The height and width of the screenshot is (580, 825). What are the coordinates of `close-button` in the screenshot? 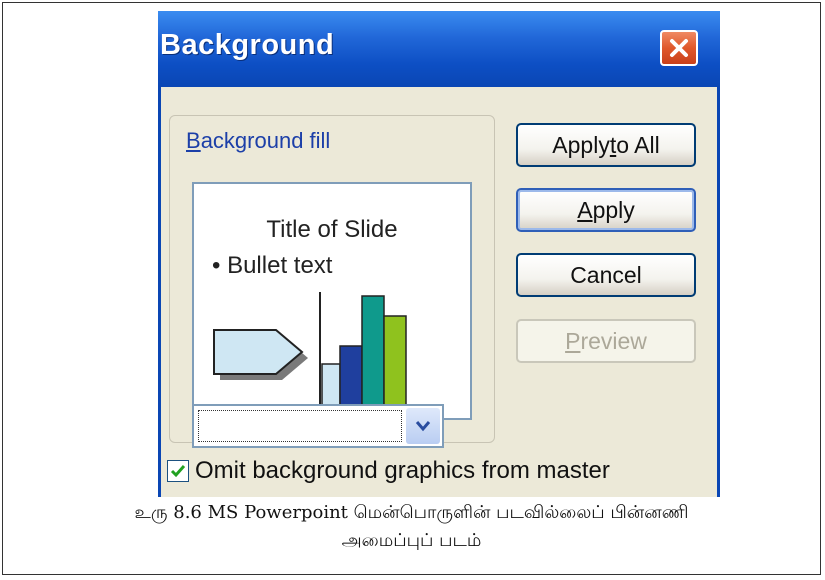 It's located at (679, 48).